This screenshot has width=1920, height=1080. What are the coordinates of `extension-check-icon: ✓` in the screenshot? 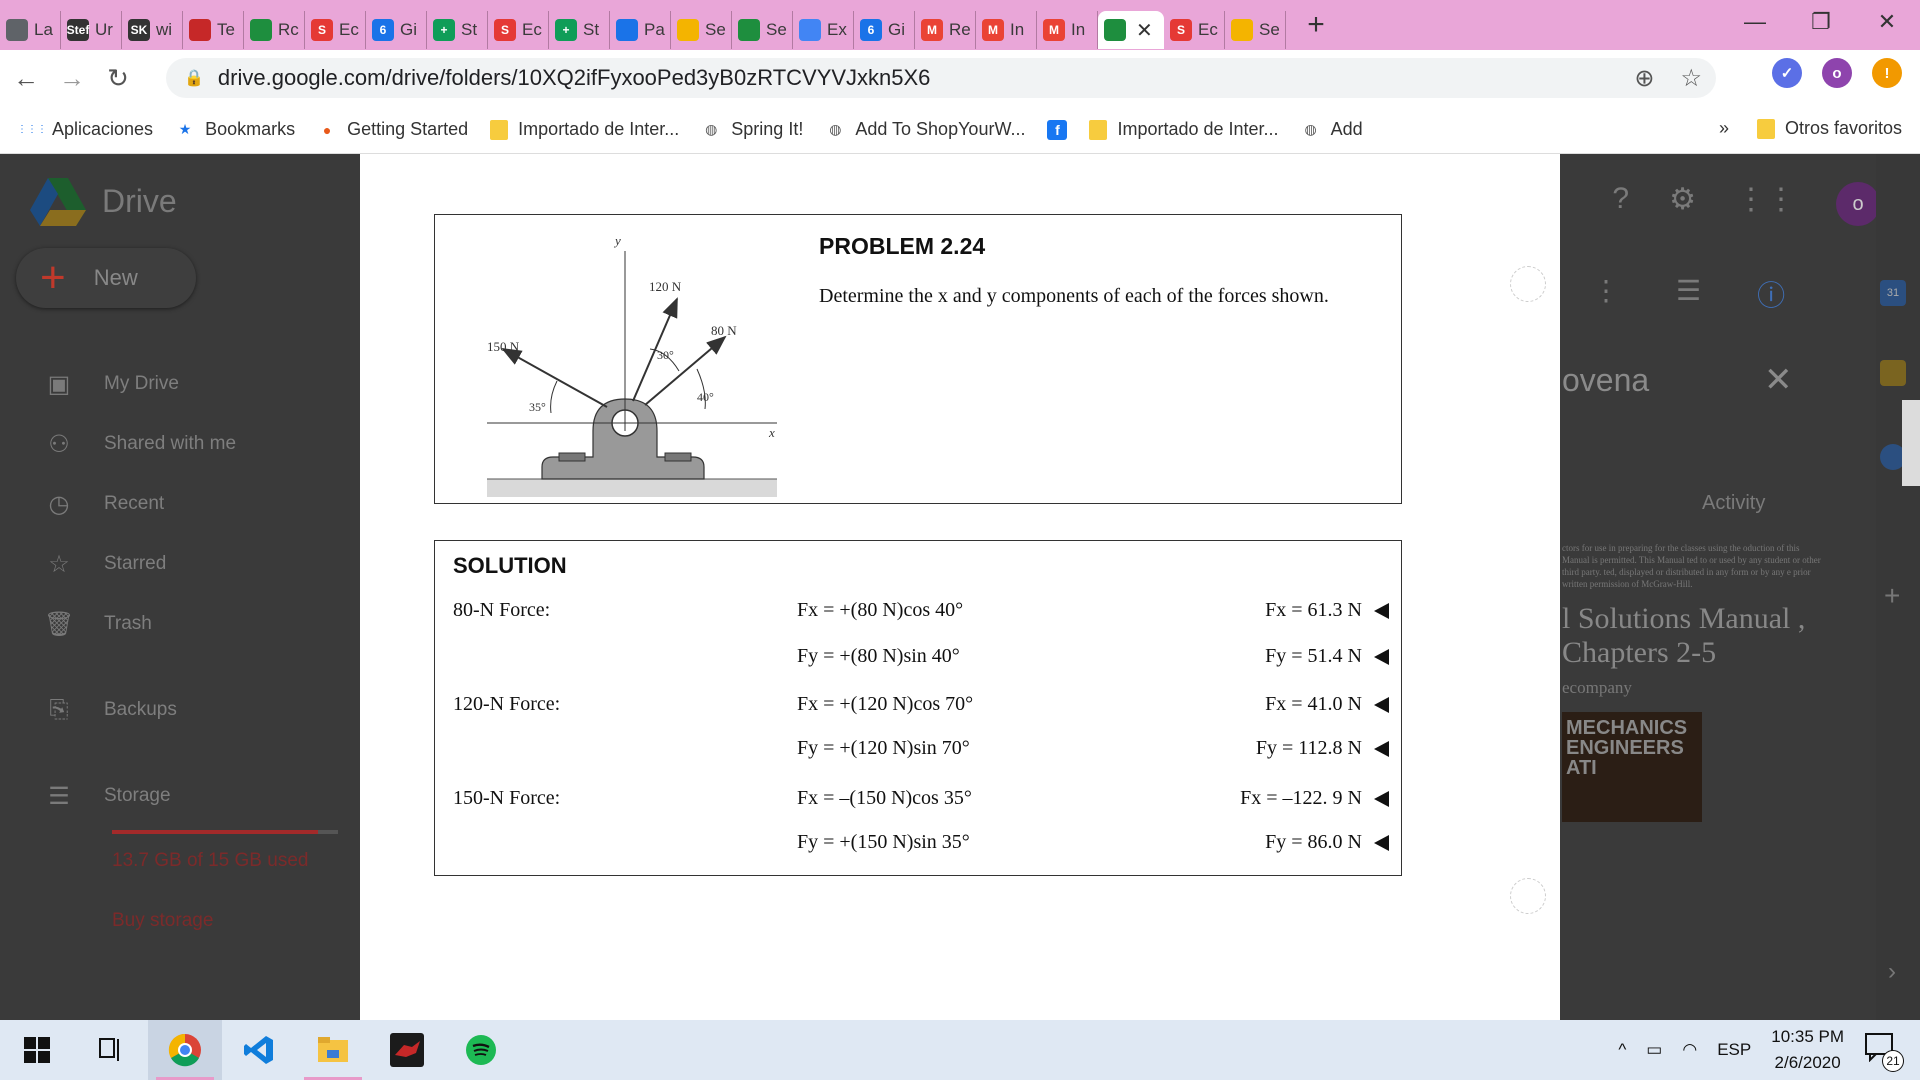 It's located at (1787, 73).